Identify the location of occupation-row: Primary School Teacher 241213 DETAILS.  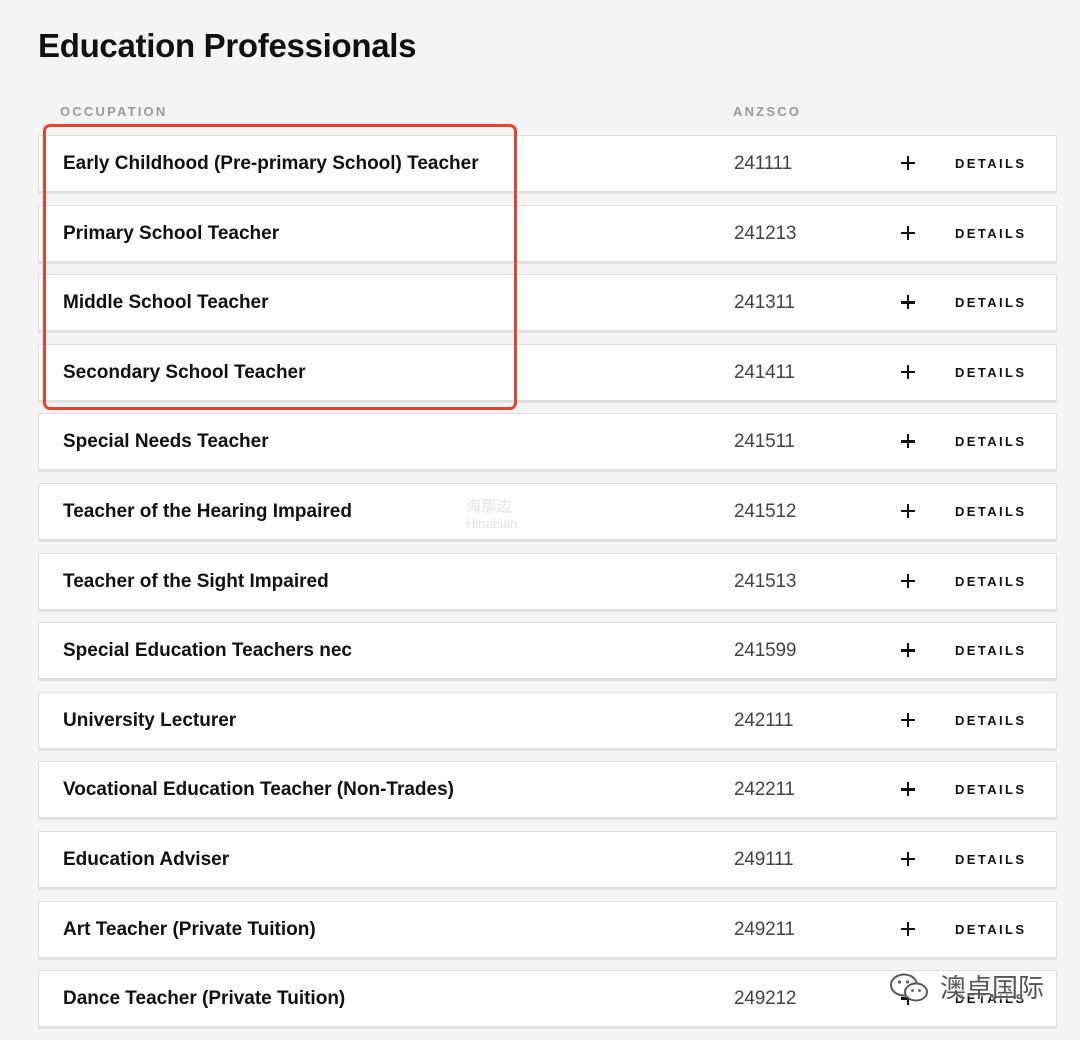
(547, 233).